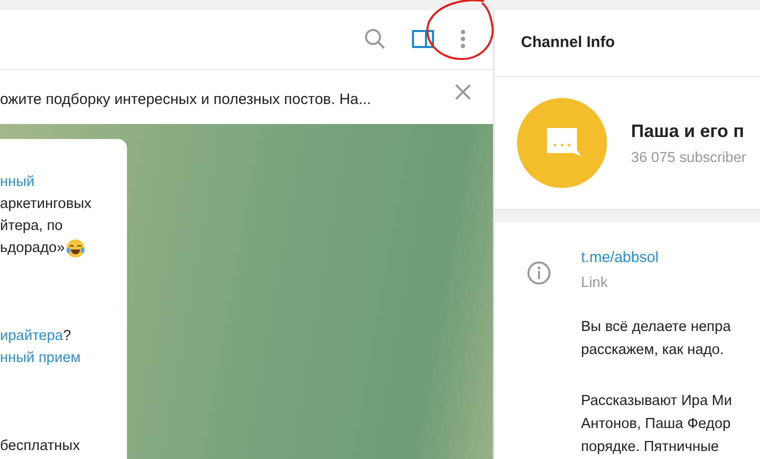 Image resolution: width=760 pixels, height=459 pixels. What do you see at coordinates (688, 131) in the screenshot?
I see `channel-name: Паша и его п` at bounding box center [688, 131].